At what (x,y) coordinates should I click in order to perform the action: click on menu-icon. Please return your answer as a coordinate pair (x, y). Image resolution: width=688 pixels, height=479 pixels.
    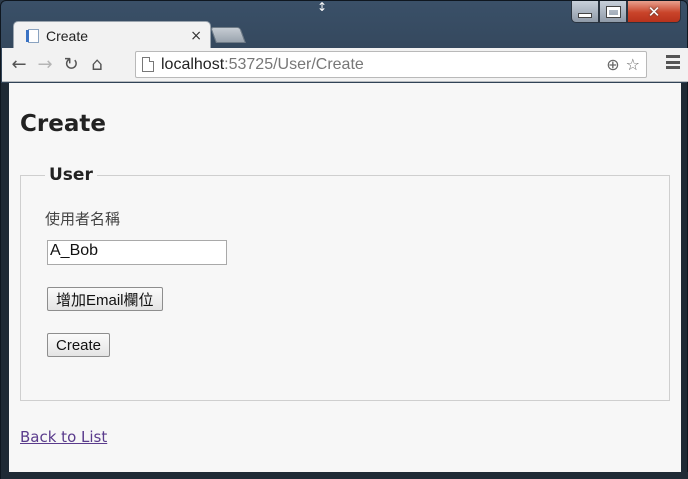
    Looking at the image, I should click on (673, 62).